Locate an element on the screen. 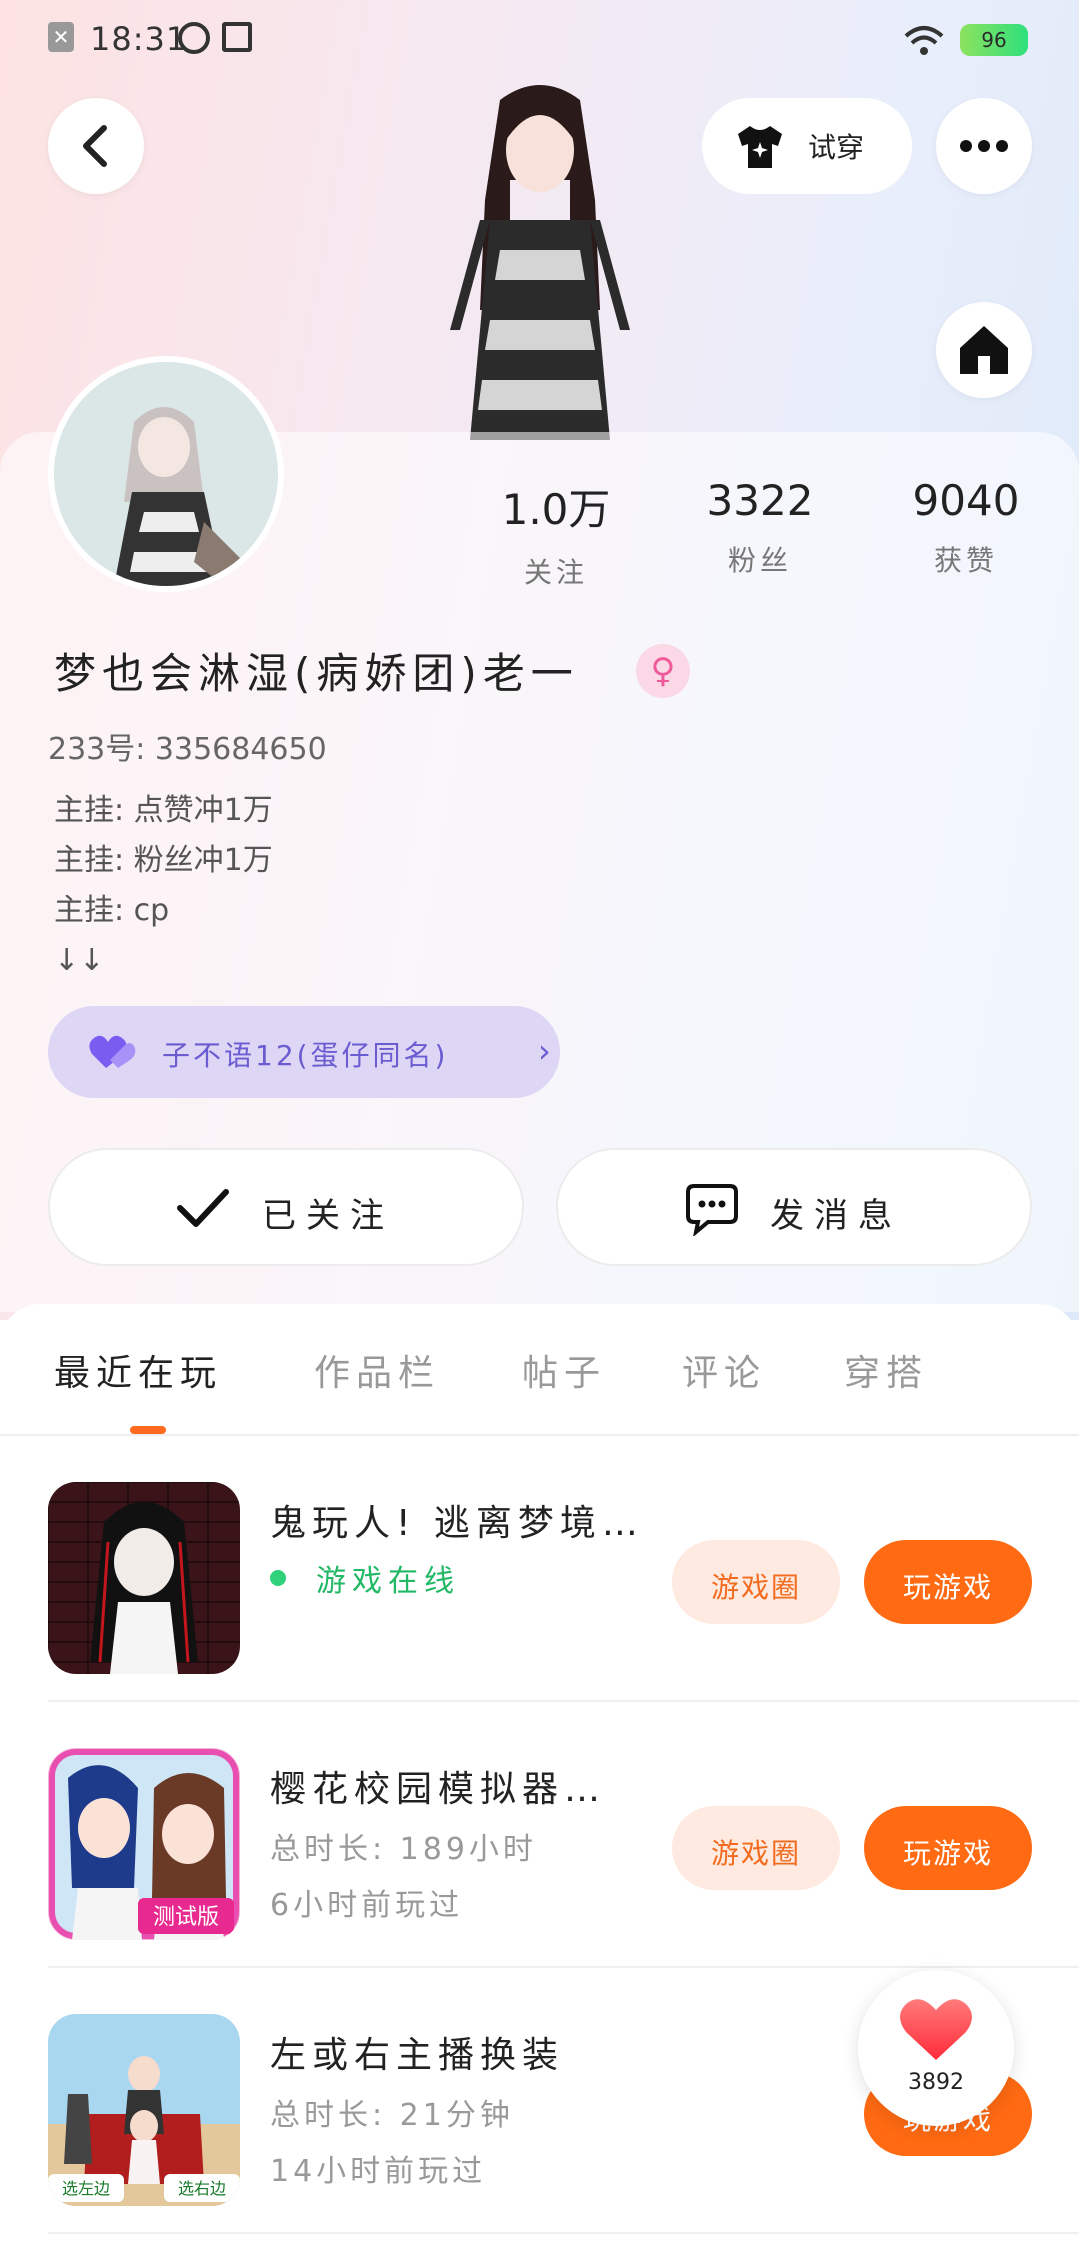  profile-bio: 主挂: 点赞冲1万 主挂: 粉丝冲1万 主挂: cp ↓↓ is located at coordinates (163, 886).